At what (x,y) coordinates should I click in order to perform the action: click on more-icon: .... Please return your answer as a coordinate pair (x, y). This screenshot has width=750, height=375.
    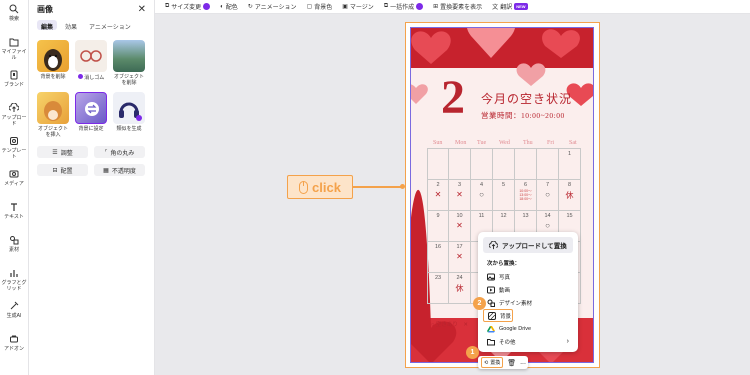
    Looking at the image, I should click on (523, 362).